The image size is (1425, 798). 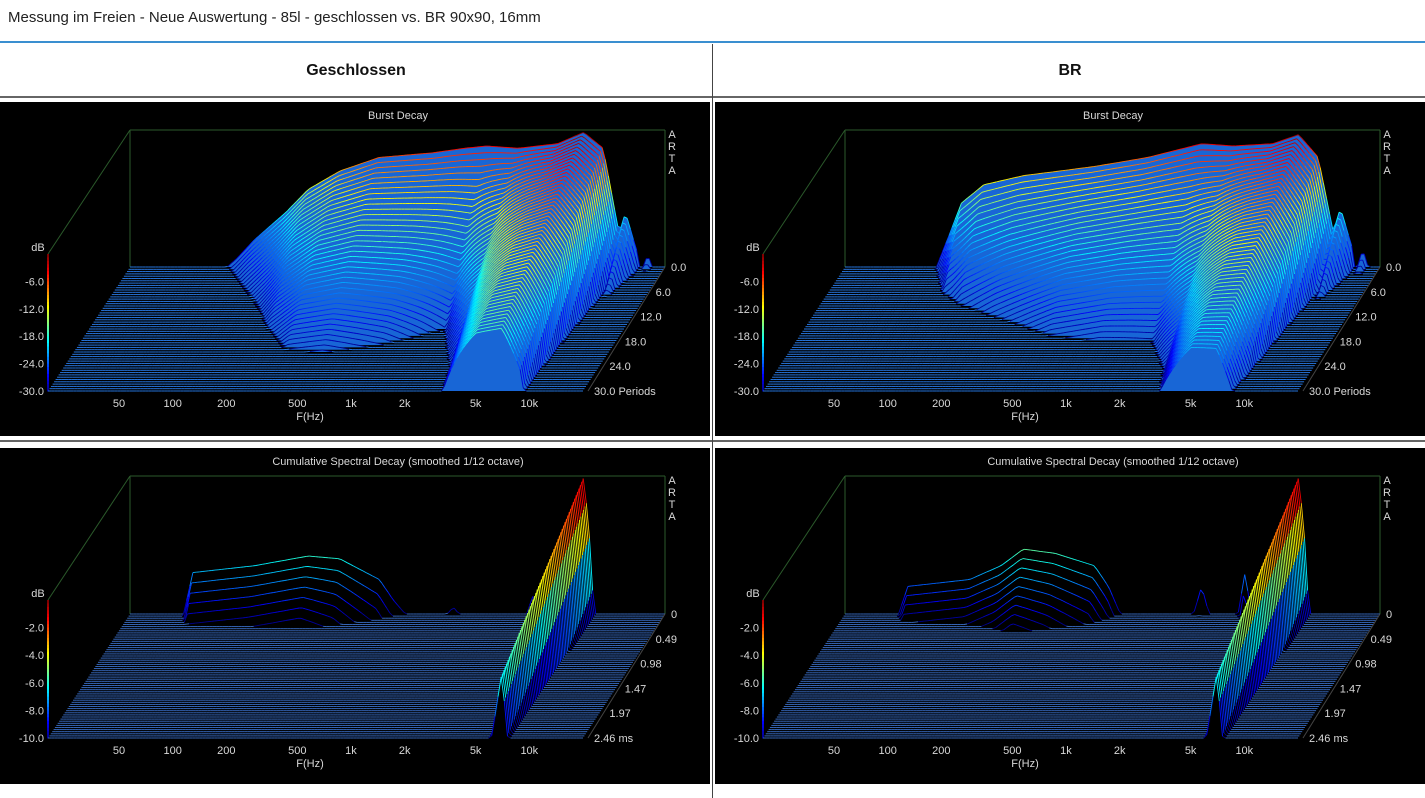 What do you see at coordinates (625, 392) in the screenshot?
I see `z-tick-label: 30.0 Periods` at bounding box center [625, 392].